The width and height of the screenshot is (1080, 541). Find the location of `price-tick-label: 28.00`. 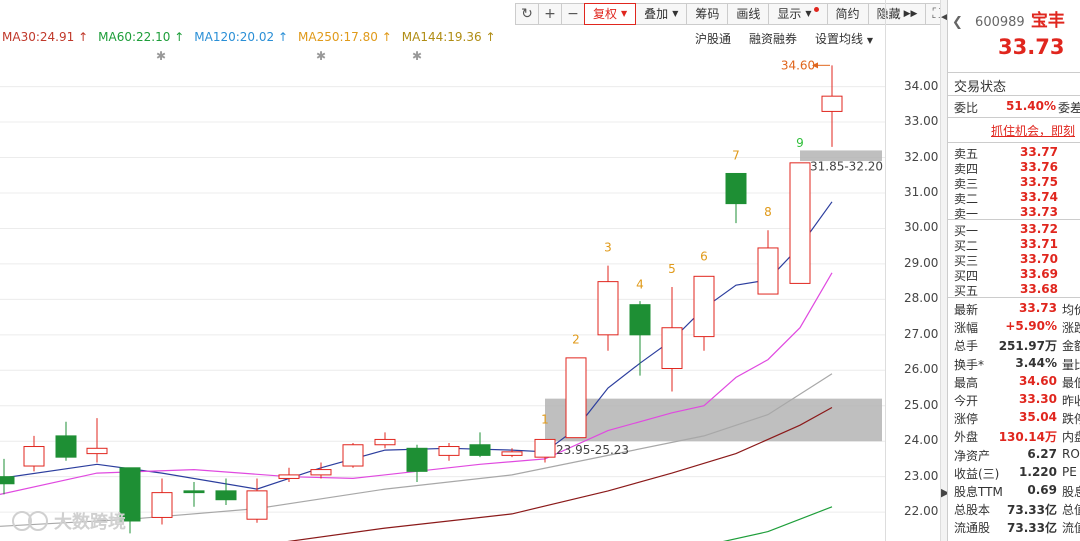

price-tick-label: 28.00 is located at coordinates (921, 298).